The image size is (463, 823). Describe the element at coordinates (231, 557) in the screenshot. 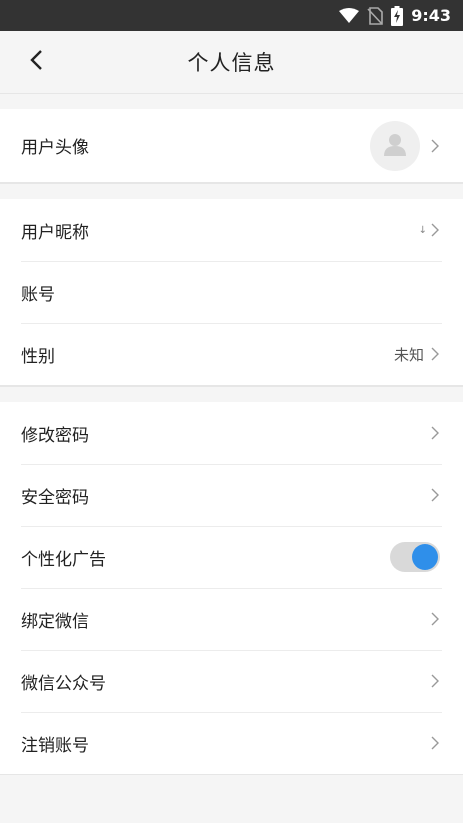

I see `personalized-ads-row: 个性化广告` at that location.